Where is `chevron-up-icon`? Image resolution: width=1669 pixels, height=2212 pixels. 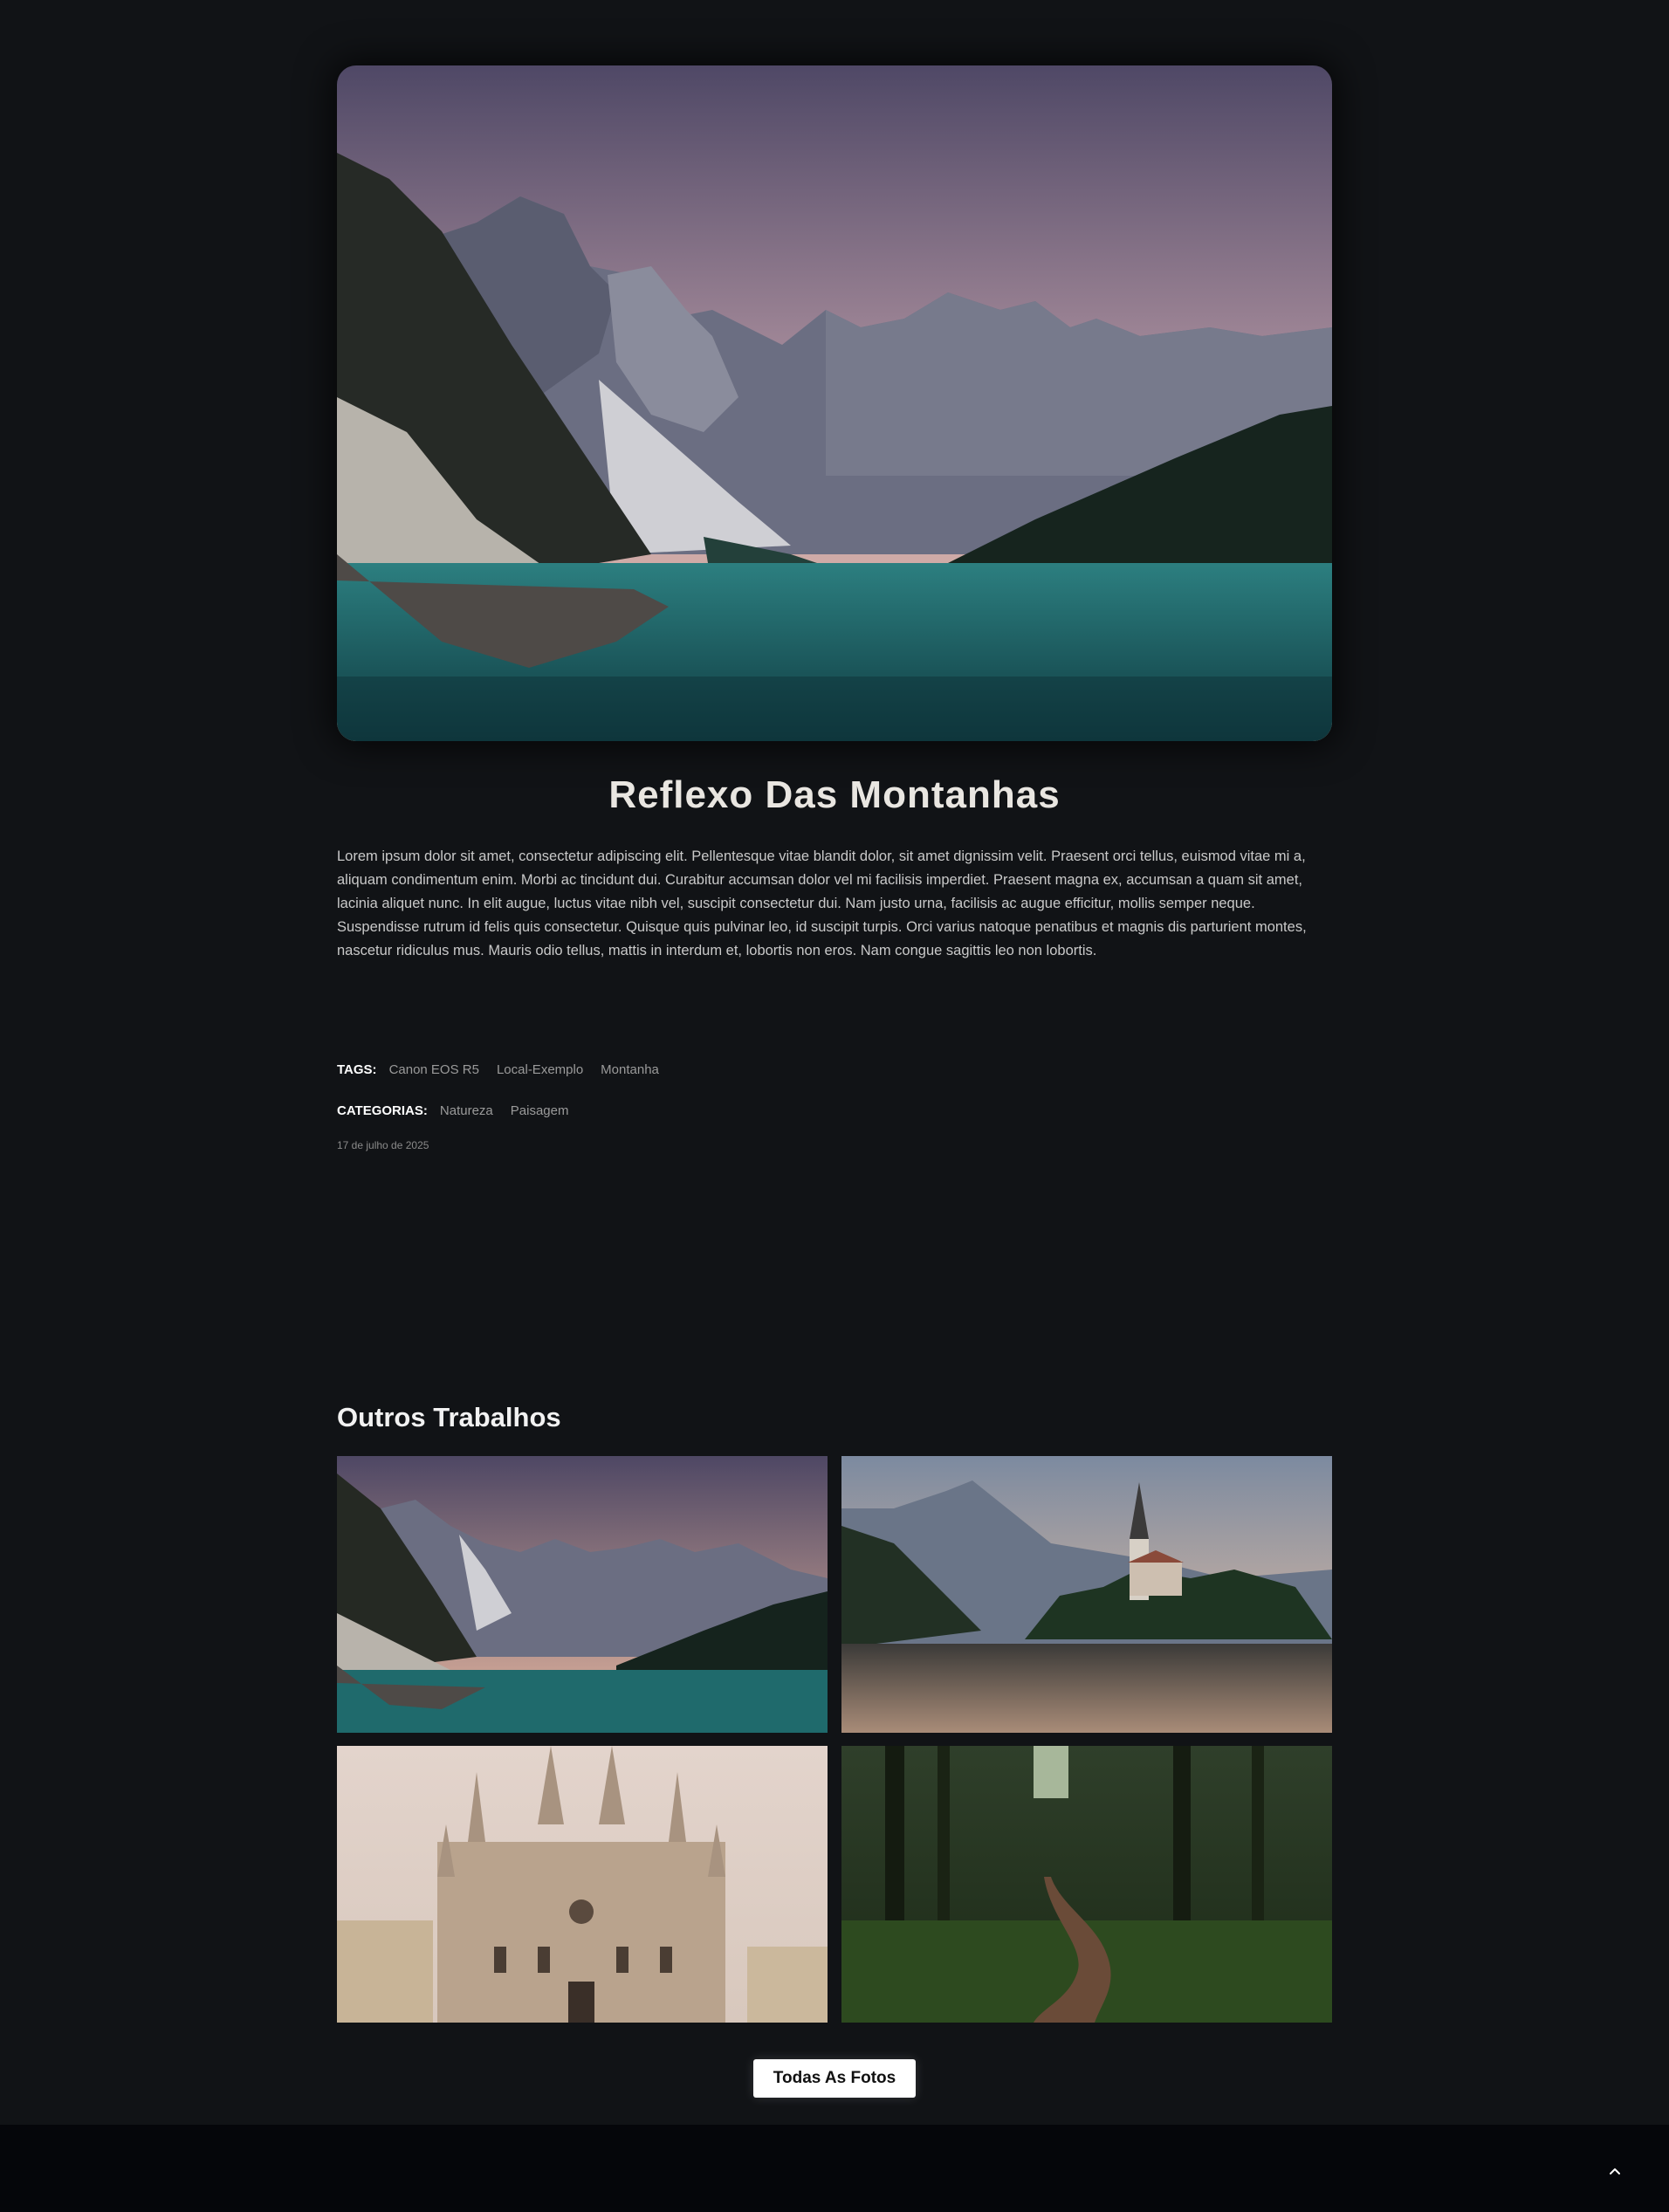
chevron-up-icon is located at coordinates (1615, 2171).